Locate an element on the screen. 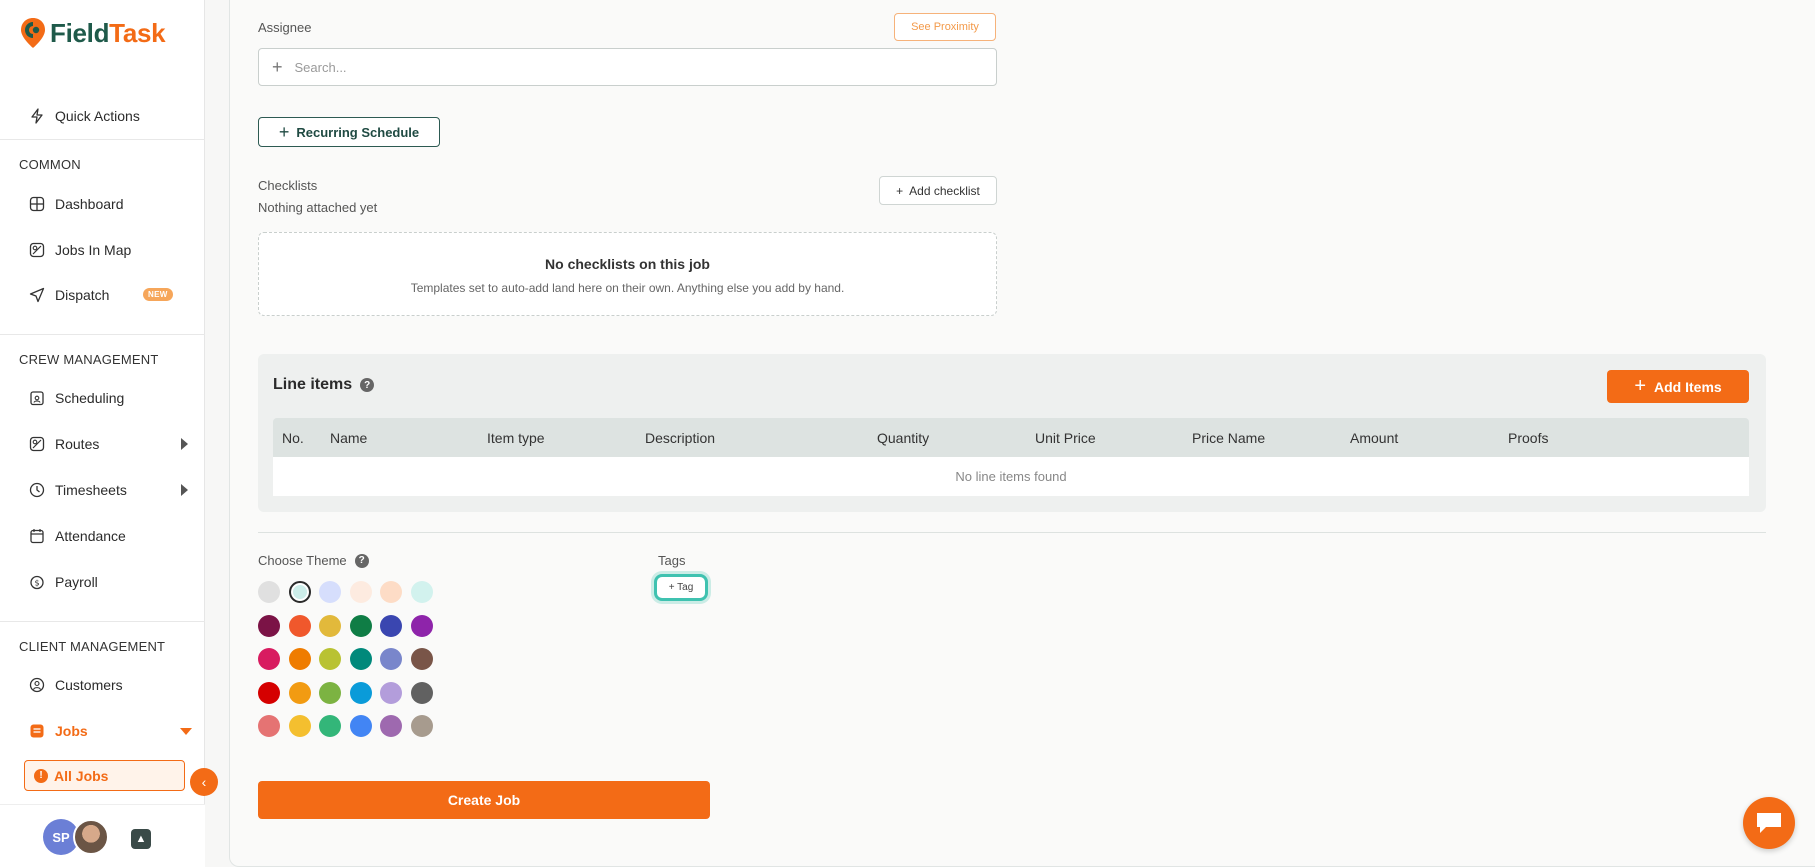 This screenshot has height=867, width=1815. sidebar-item-label: Dispatch is located at coordinates (82, 295).